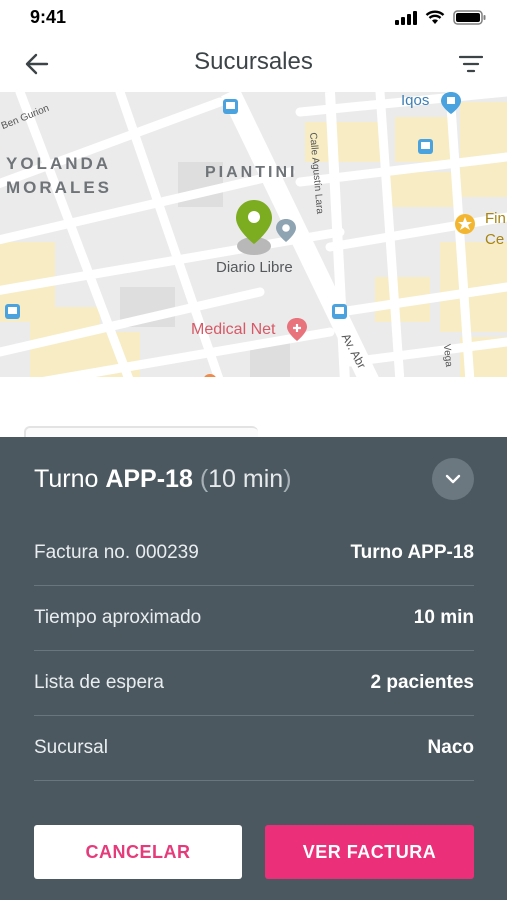 This screenshot has height=900, width=507. I want to click on detail-label: Factura no. 000239, so click(116, 552).